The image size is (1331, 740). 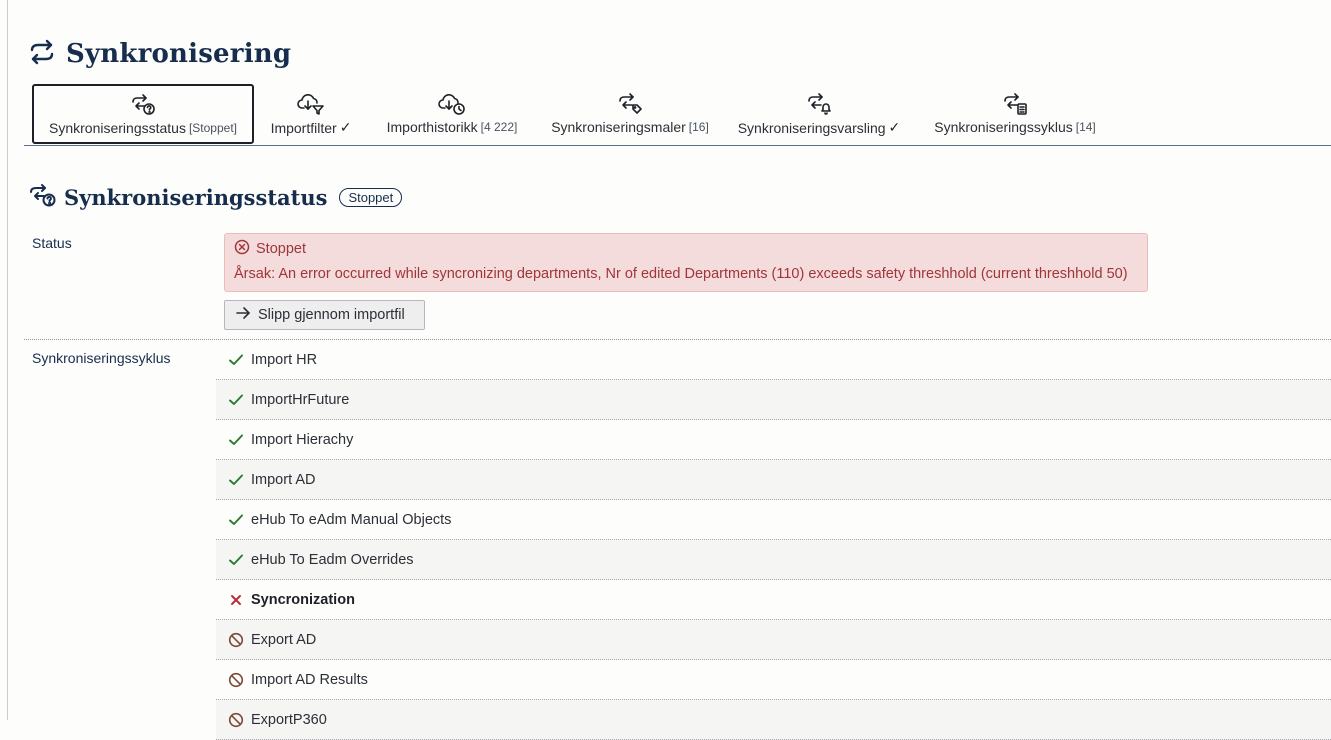 What do you see at coordinates (773, 400) in the screenshot?
I see `list-item: ImportHrFuture` at bounding box center [773, 400].